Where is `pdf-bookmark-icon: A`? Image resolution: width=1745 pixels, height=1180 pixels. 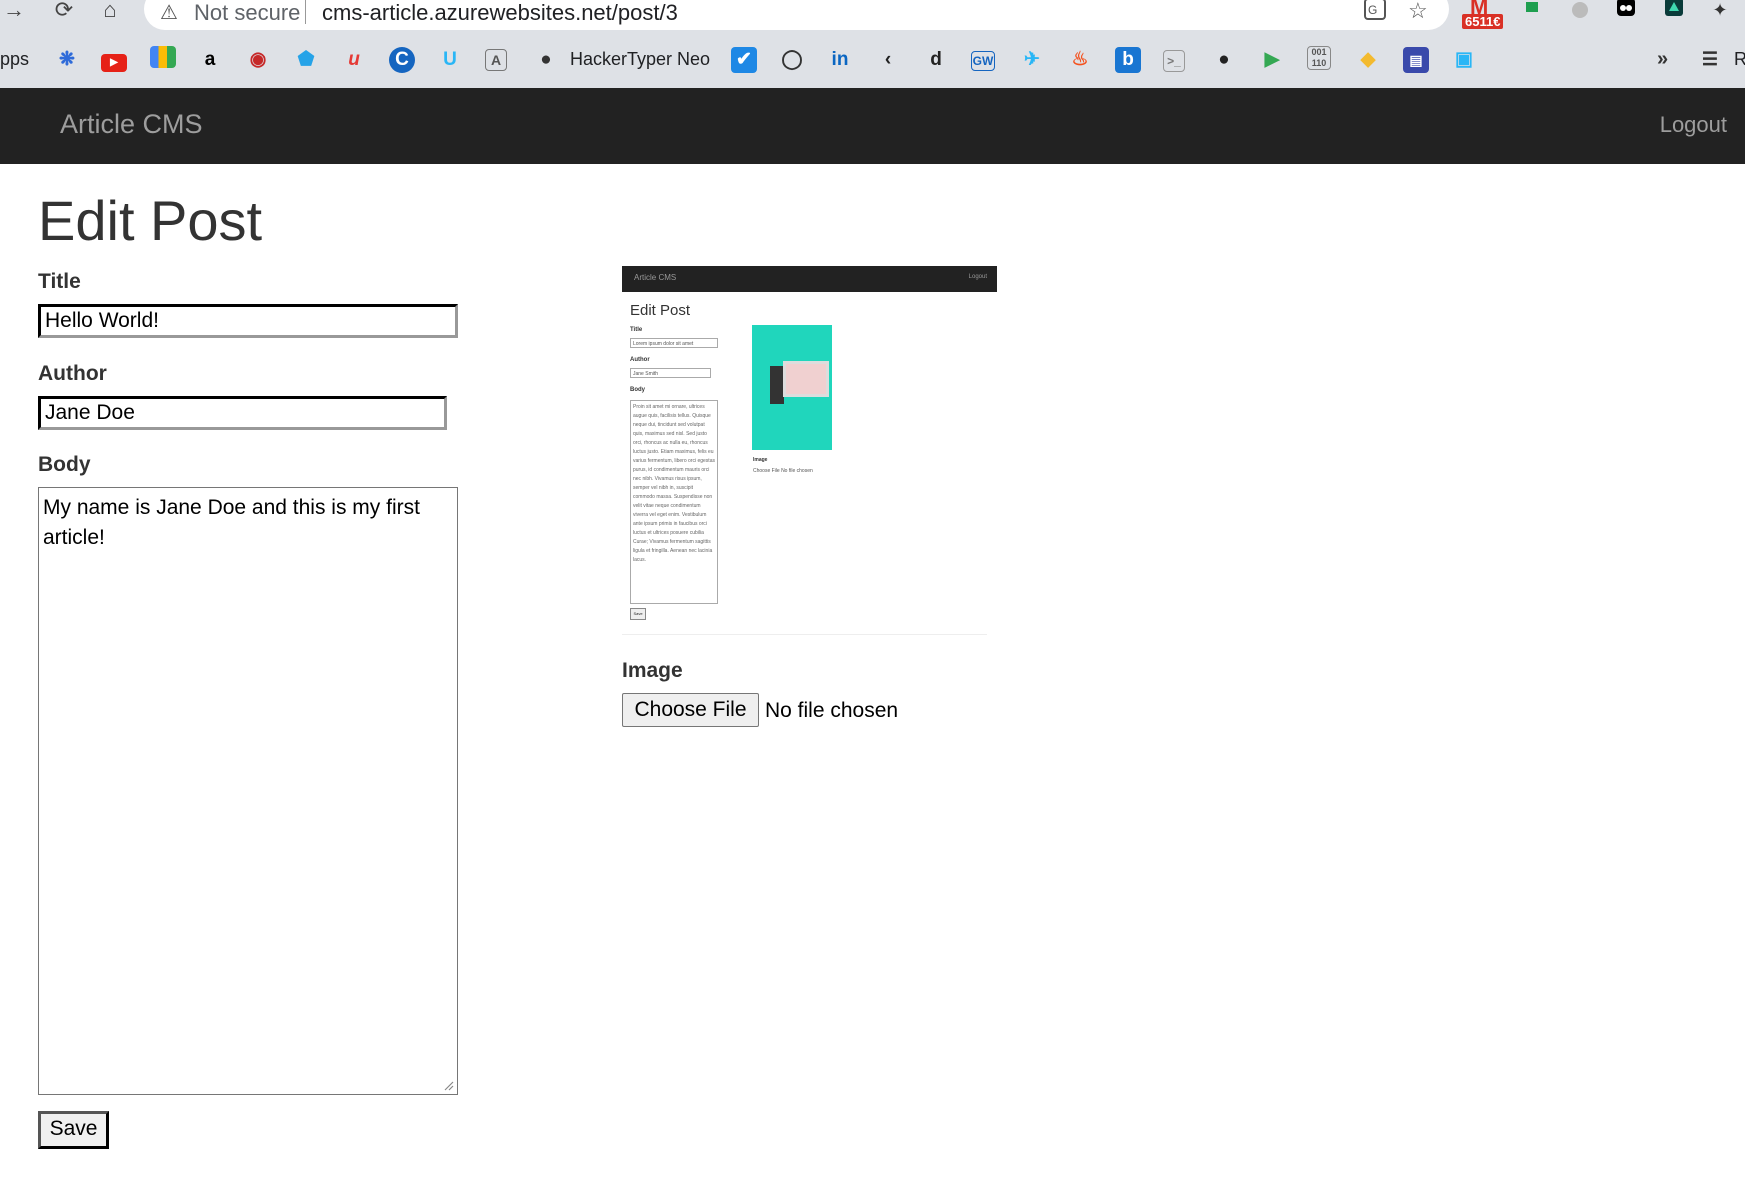
pdf-bookmark-icon: A is located at coordinates (496, 59).